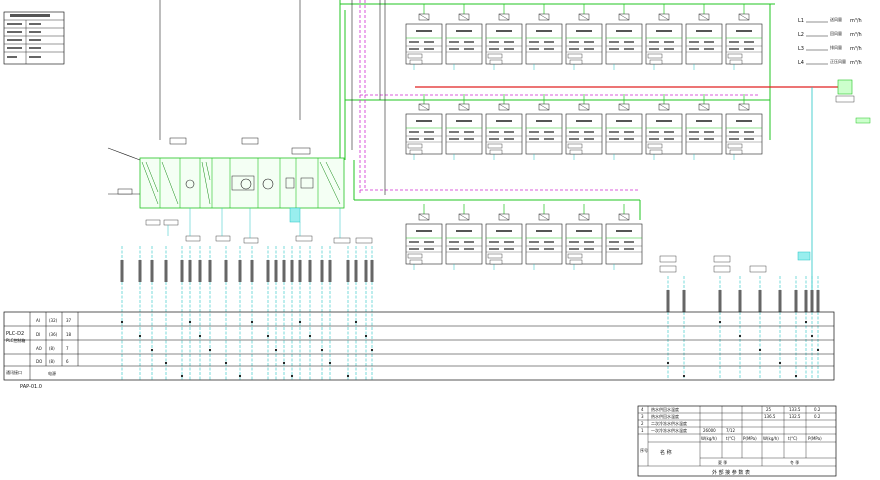 The height and width of the screenshot is (480, 880). I want to click on sensor-icon, so click(863, 120).